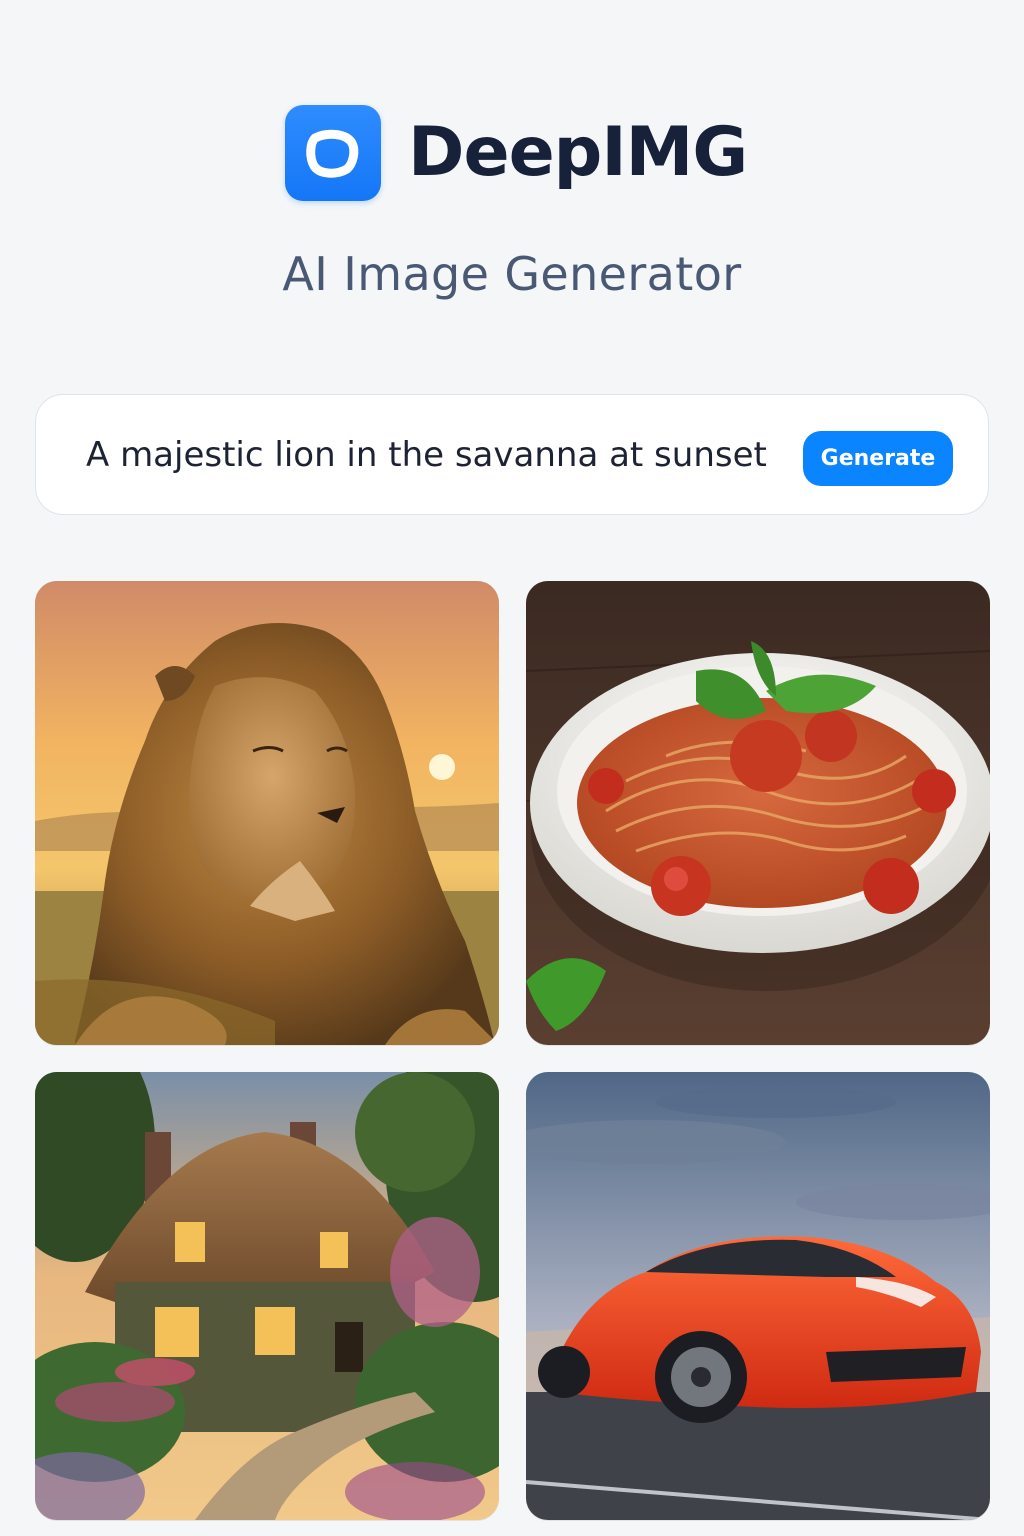 This screenshot has height=1536, width=1024. I want to click on generated-image-car, so click(758, 1296).